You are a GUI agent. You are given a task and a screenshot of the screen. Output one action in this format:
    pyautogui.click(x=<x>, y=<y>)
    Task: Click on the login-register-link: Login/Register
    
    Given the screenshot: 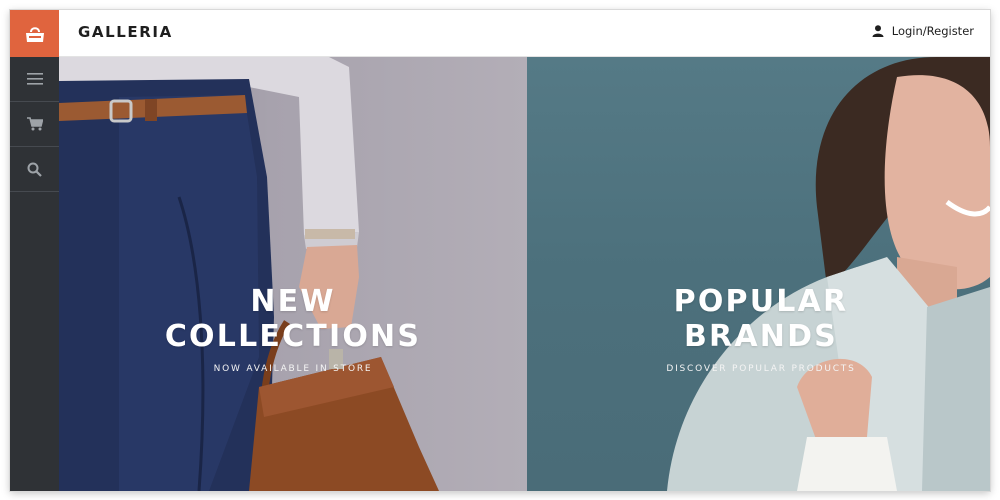 What is the action you would take?
    pyautogui.click(x=923, y=31)
    